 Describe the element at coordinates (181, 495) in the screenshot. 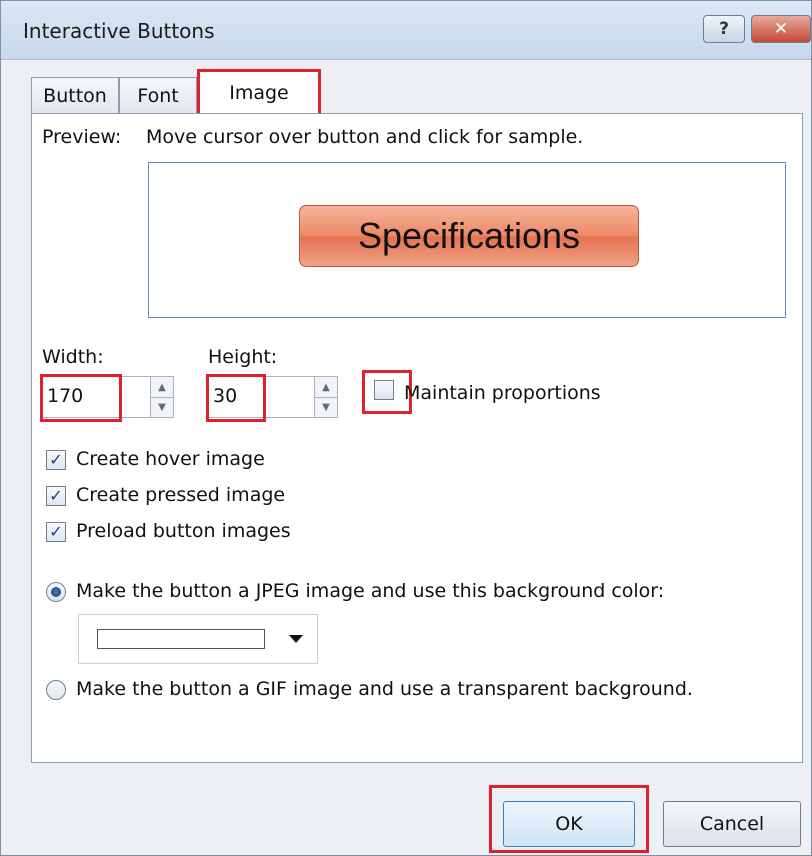

I see `pressed-image-label: Create pressed image` at that location.